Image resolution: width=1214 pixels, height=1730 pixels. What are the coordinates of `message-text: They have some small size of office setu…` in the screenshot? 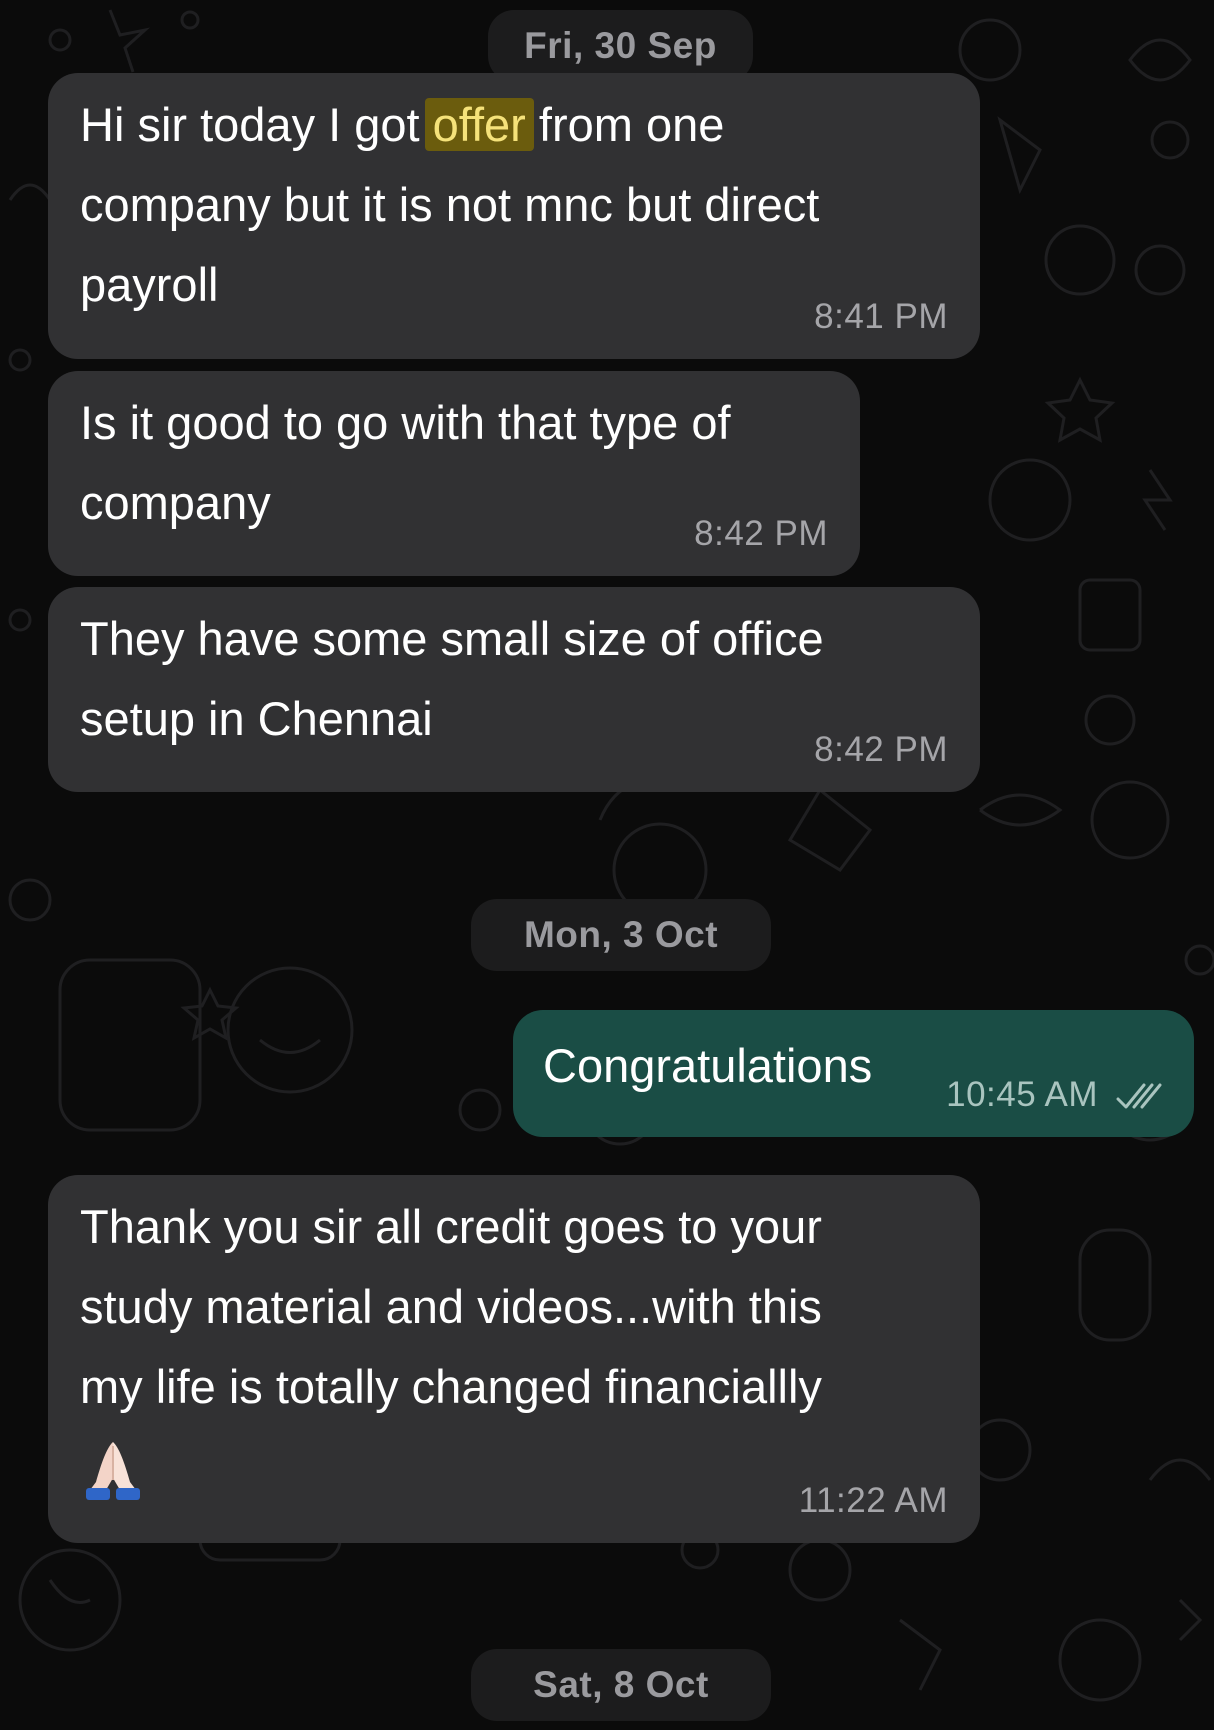 It's located at (452, 679).